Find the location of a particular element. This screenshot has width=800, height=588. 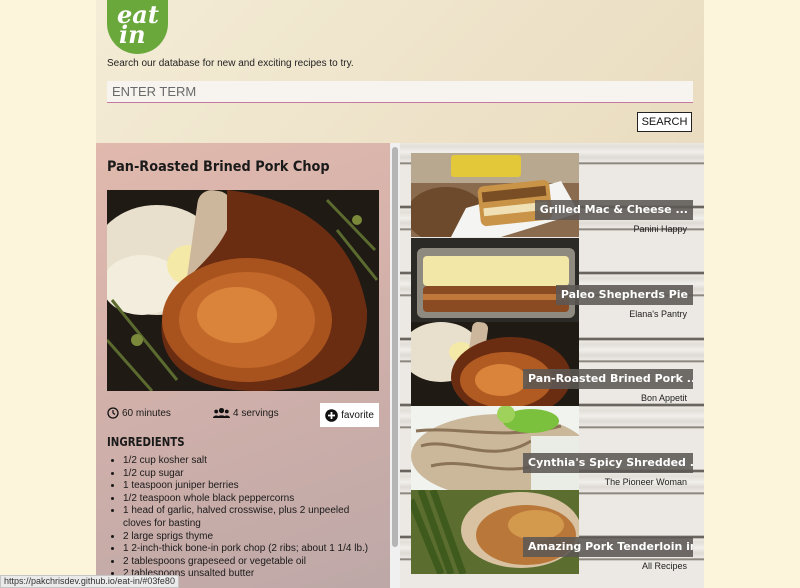

detail-scrollbar is located at coordinates (395, 365).